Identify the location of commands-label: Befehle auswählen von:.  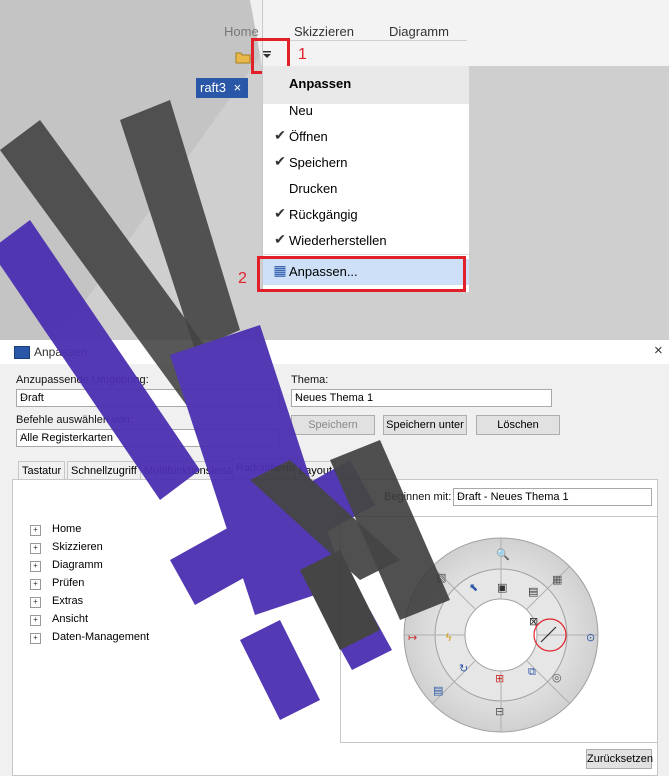
(74, 420).